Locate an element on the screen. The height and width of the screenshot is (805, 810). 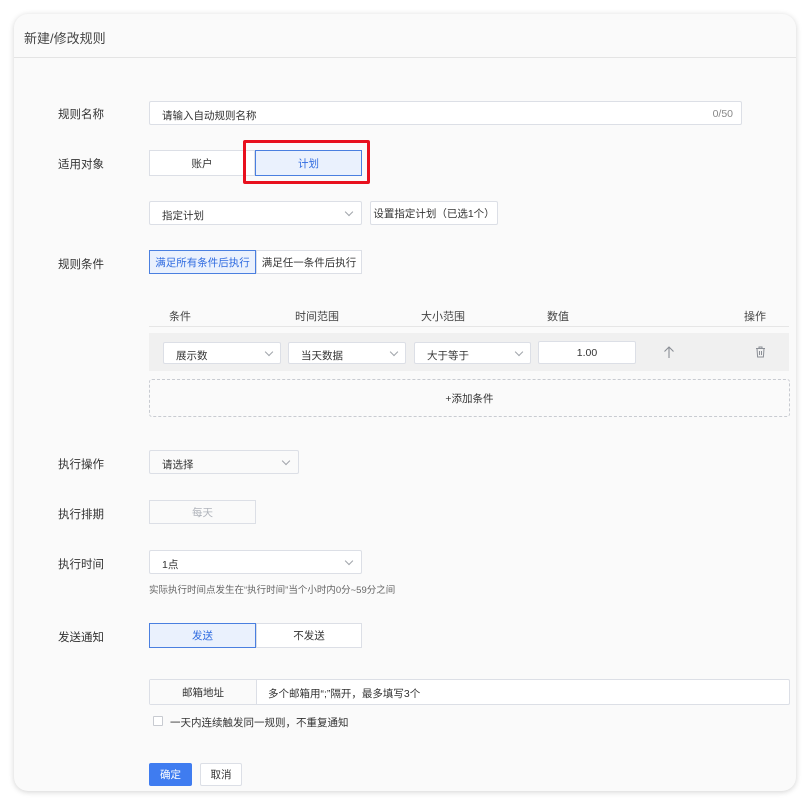
table-header-value: 数值 is located at coordinates (558, 317).